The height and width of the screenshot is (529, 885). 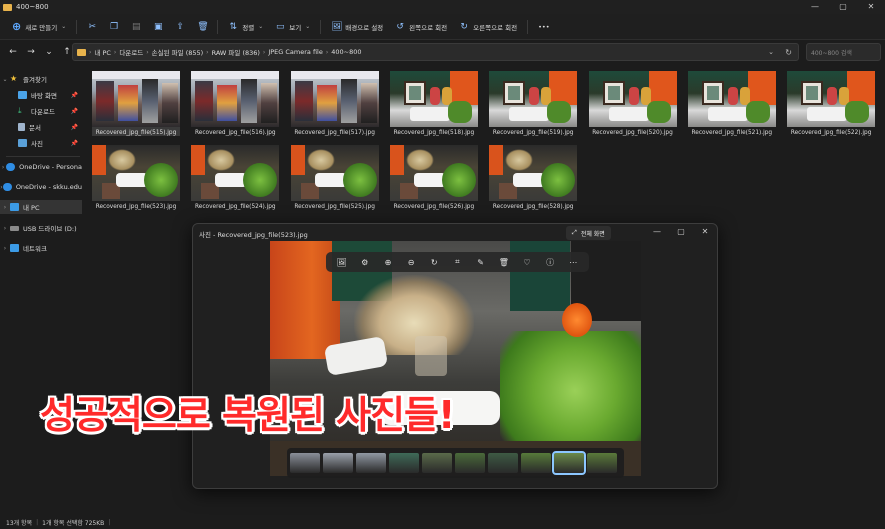 What do you see at coordinates (357, 27) in the screenshot?
I see `set-background-button: 🖼 배경으로 설정` at bounding box center [357, 27].